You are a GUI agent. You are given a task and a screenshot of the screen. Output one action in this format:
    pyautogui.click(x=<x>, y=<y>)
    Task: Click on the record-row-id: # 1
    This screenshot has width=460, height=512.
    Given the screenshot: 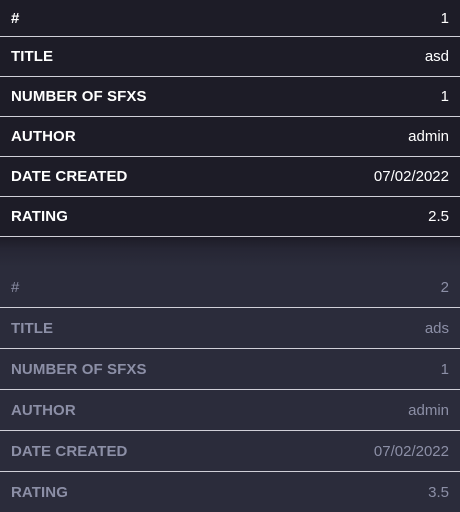 What is the action you would take?
    pyautogui.click(x=230, y=18)
    